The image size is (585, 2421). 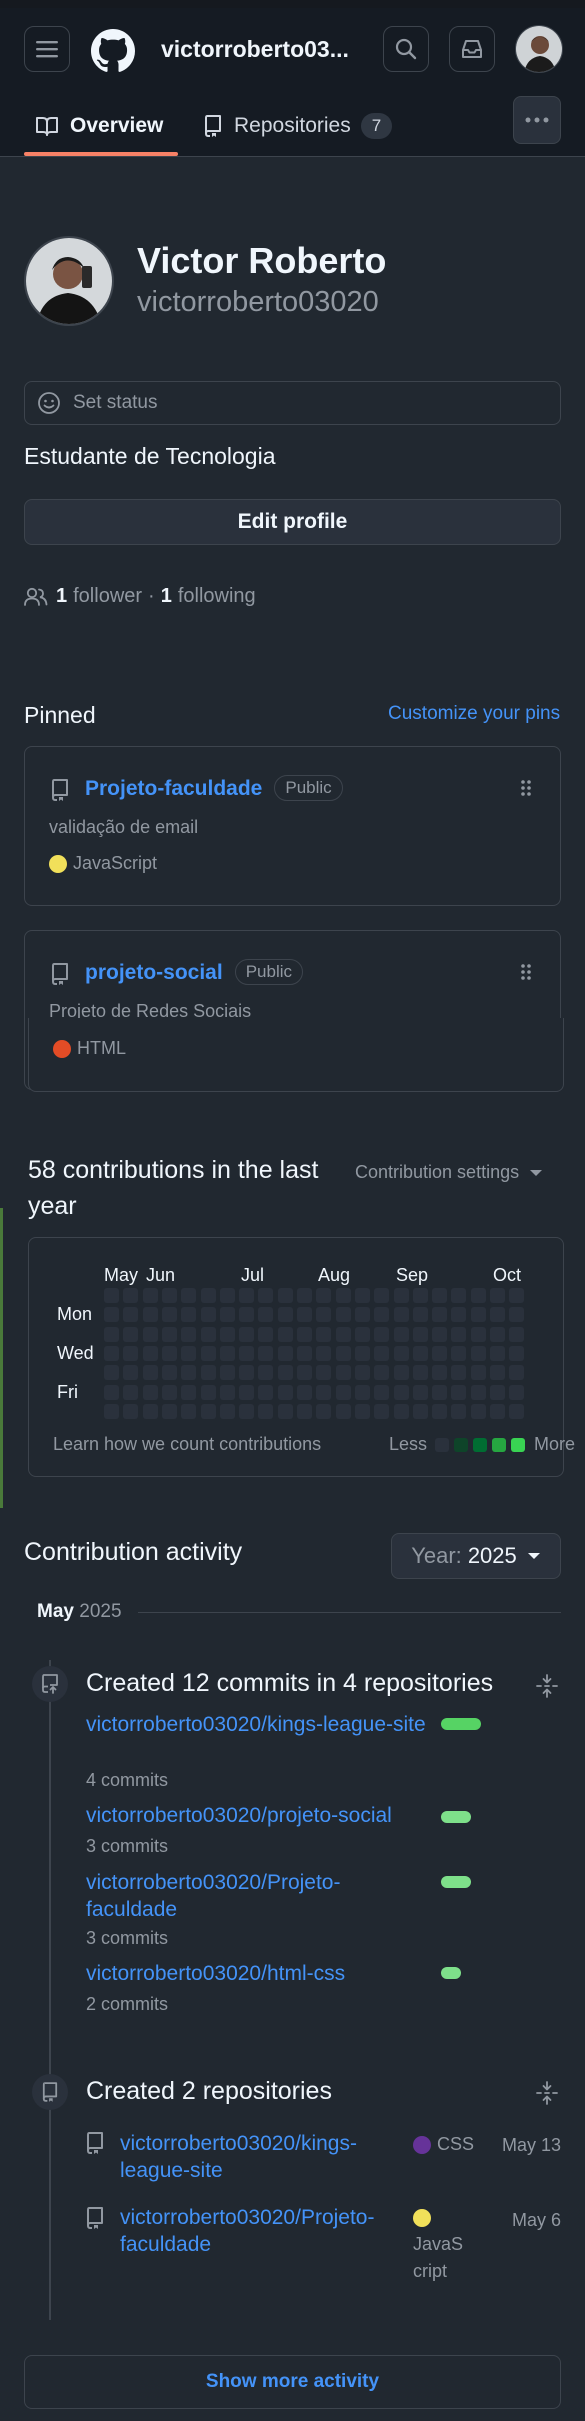 What do you see at coordinates (127, 1938) in the screenshot?
I see `commit-count-link: 3 commits` at bounding box center [127, 1938].